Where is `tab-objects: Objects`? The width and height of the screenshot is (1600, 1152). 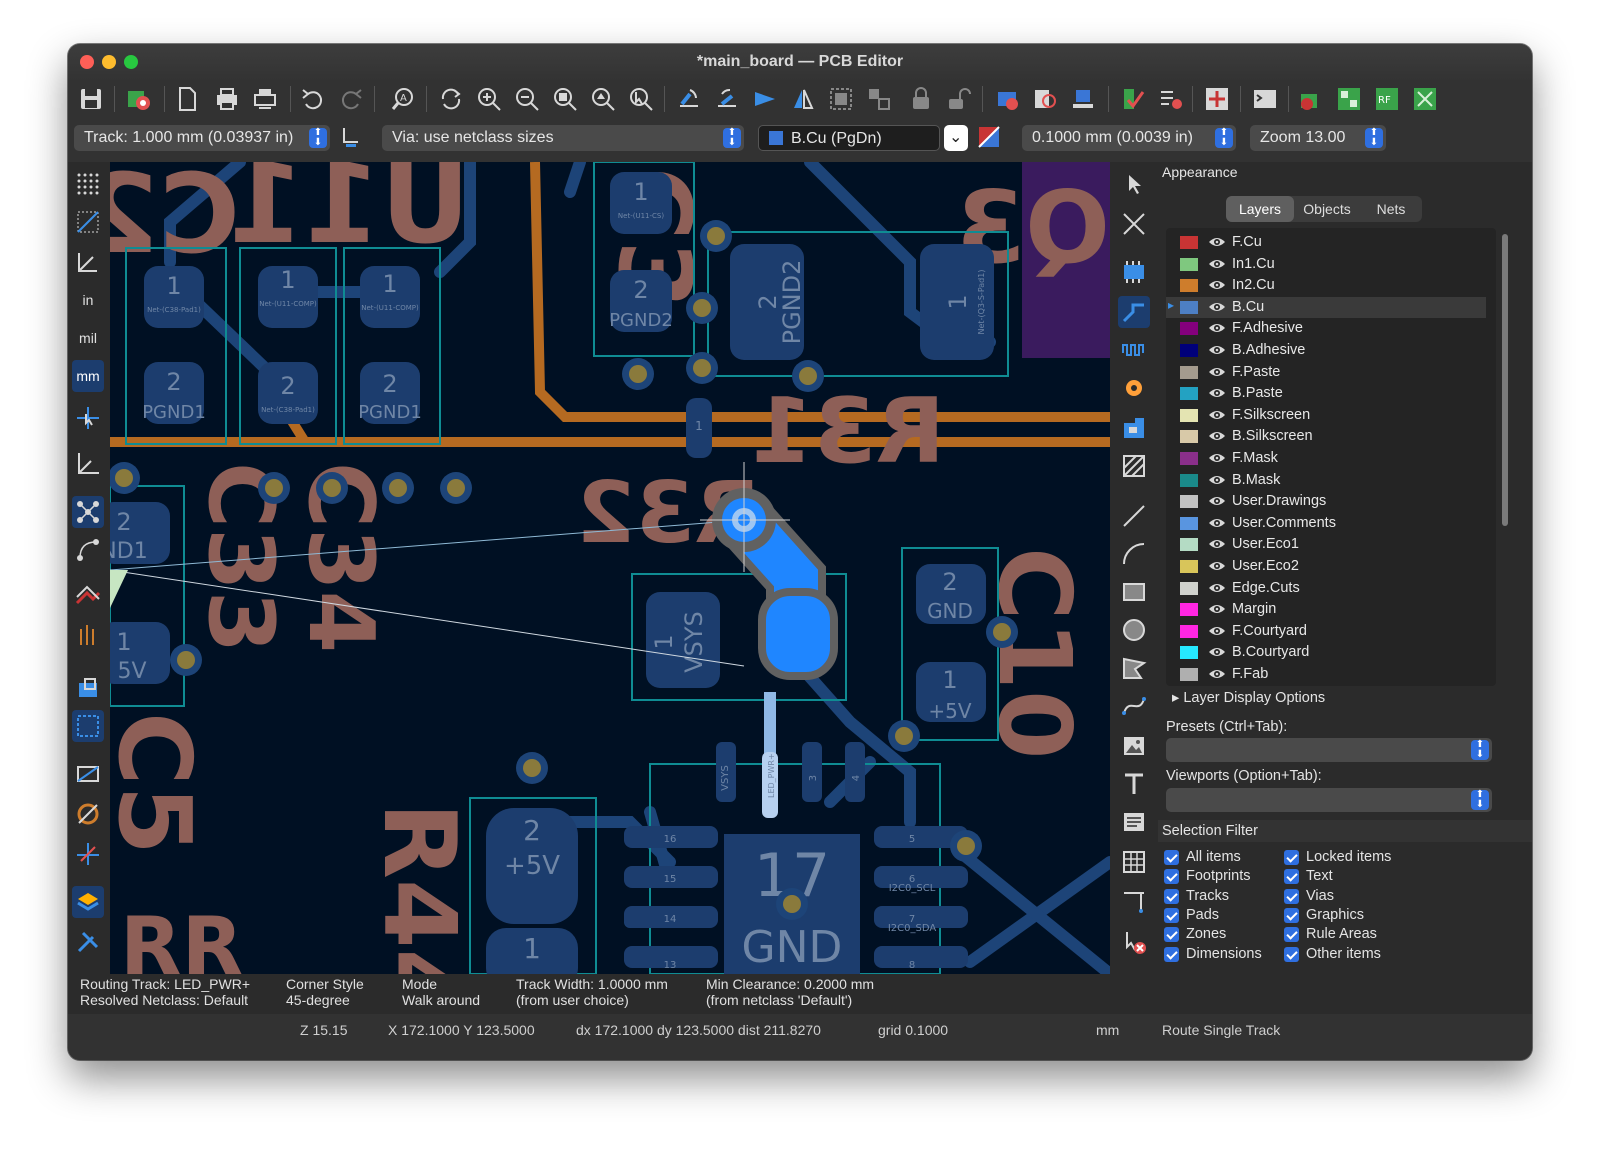
tab-objects: Objects is located at coordinates (1327, 209).